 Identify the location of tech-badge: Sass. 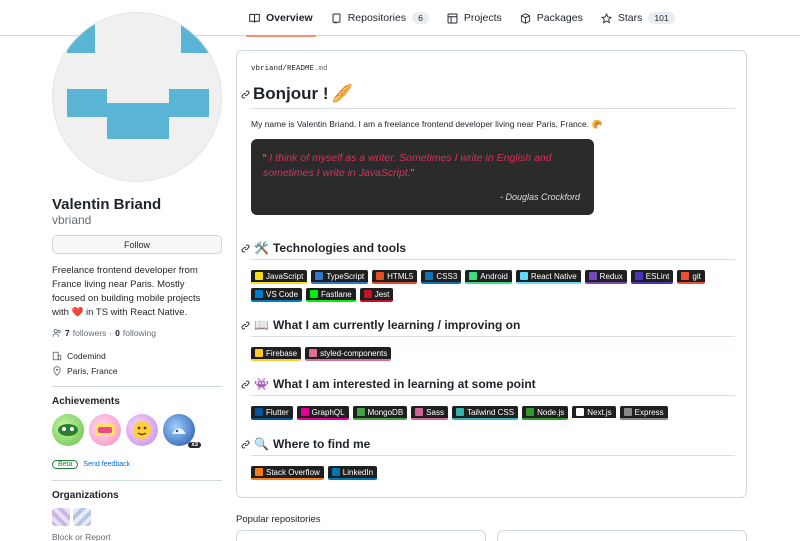
(429, 413).